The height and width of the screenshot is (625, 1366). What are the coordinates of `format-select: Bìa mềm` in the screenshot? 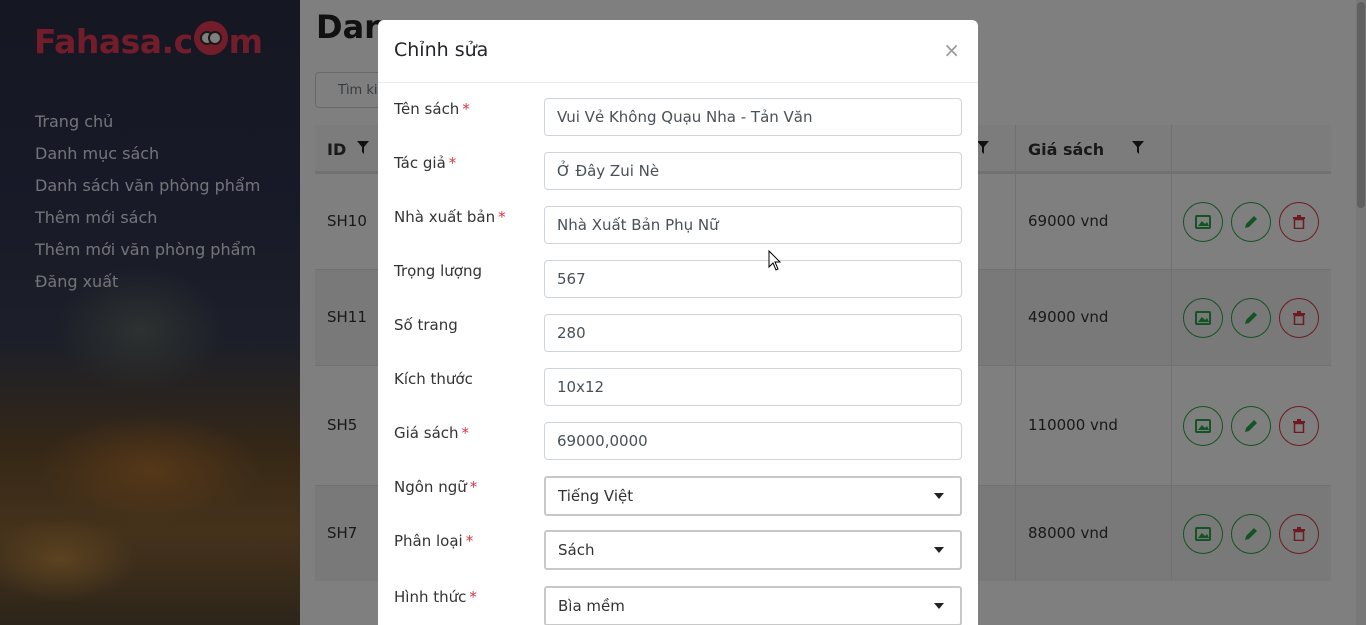 It's located at (753, 605).